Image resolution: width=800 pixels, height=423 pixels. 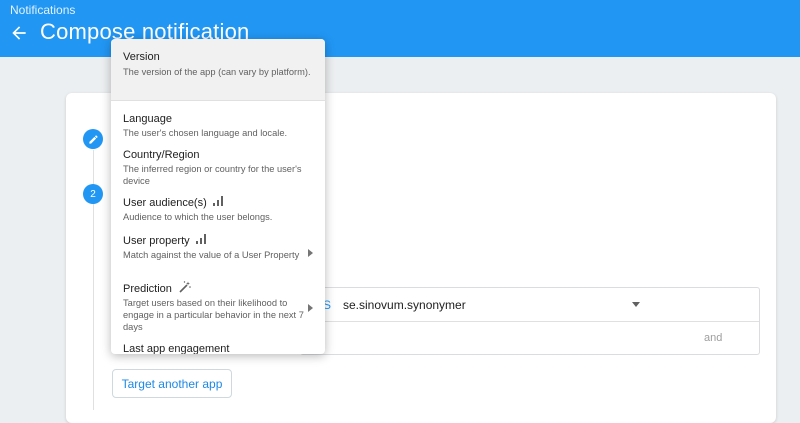 What do you see at coordinates (141, 57) in the screenshot?
I see `menu-item-label: Version` at bounding box center [141, 57].